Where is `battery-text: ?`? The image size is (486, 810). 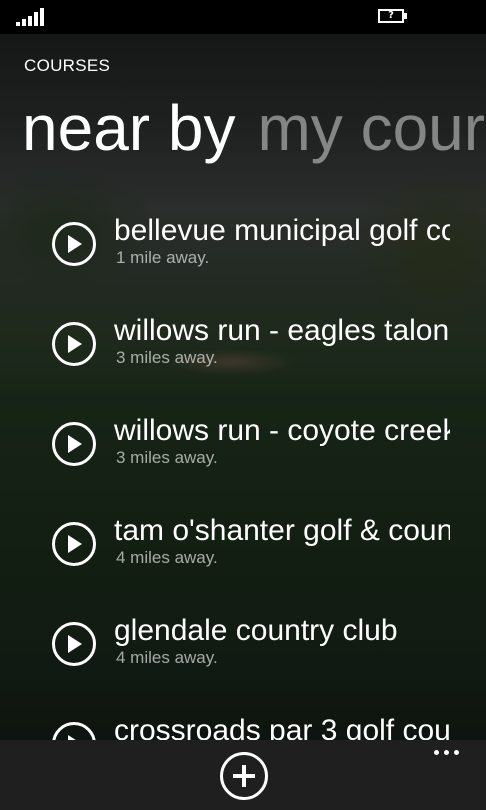
battery-text: ? is located at coordinates (391, 15).